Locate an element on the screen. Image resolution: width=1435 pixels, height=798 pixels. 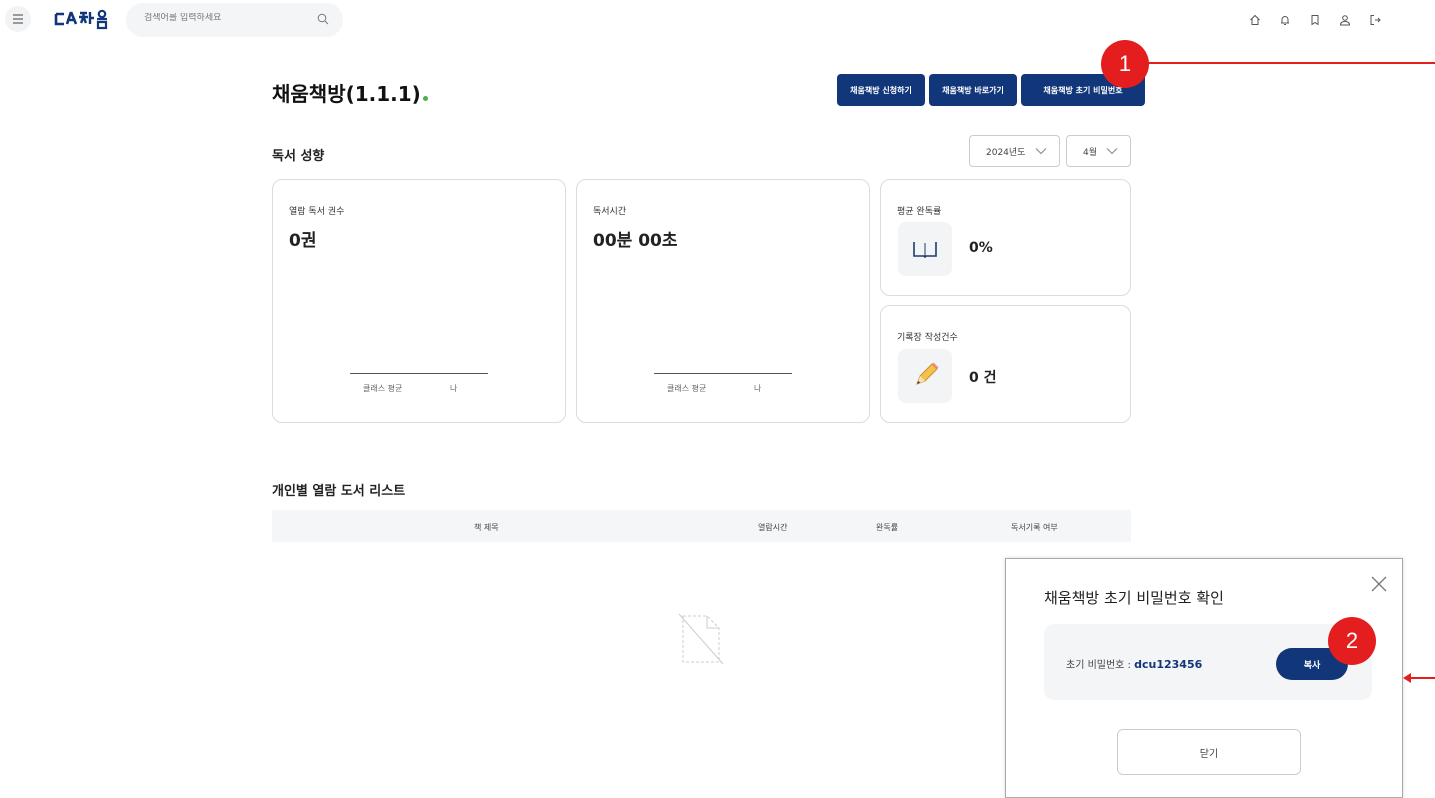
close-button: 닫기 is located at coordinates (1209, 752).